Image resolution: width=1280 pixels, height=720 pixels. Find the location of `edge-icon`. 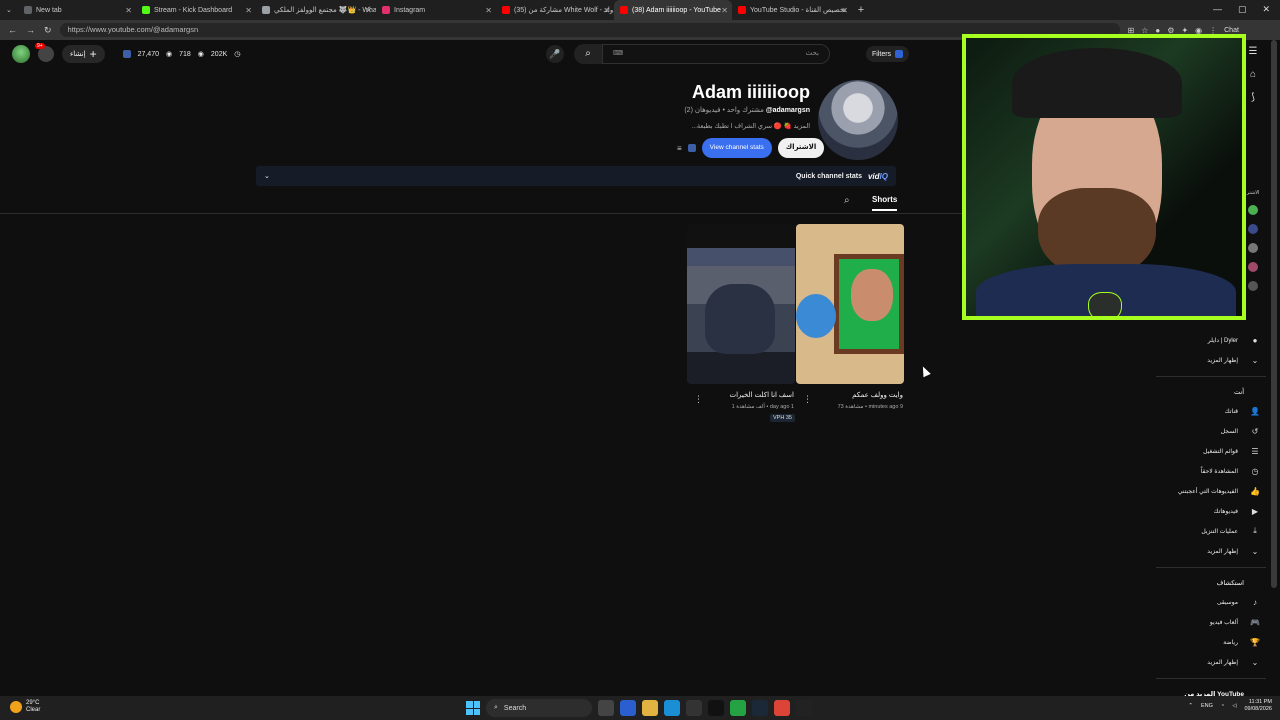

edge-icon is located at coordinates (672, 708).